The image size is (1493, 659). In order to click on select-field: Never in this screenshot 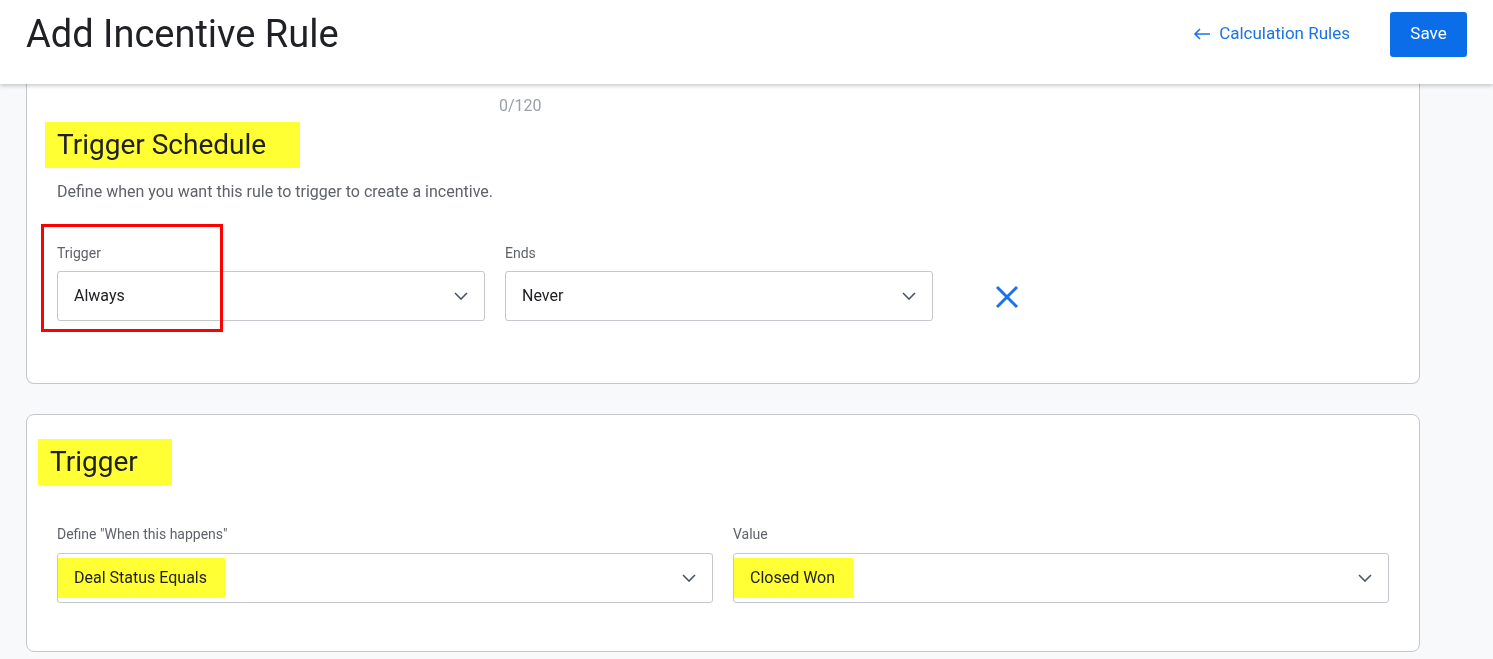, I will do `click(719, 296)`.